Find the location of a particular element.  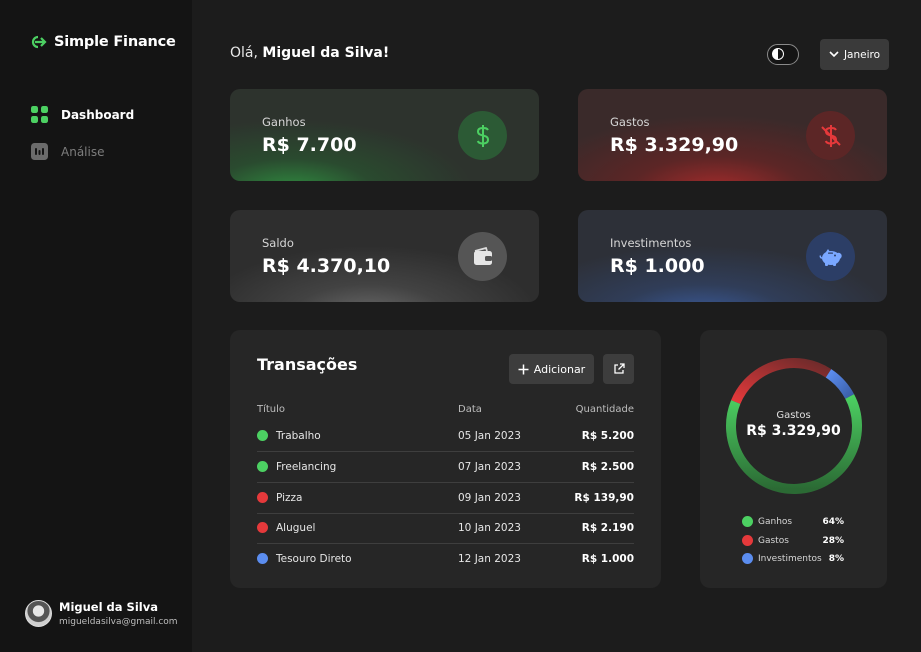

open-external-button is located at coordinates (618, 369).